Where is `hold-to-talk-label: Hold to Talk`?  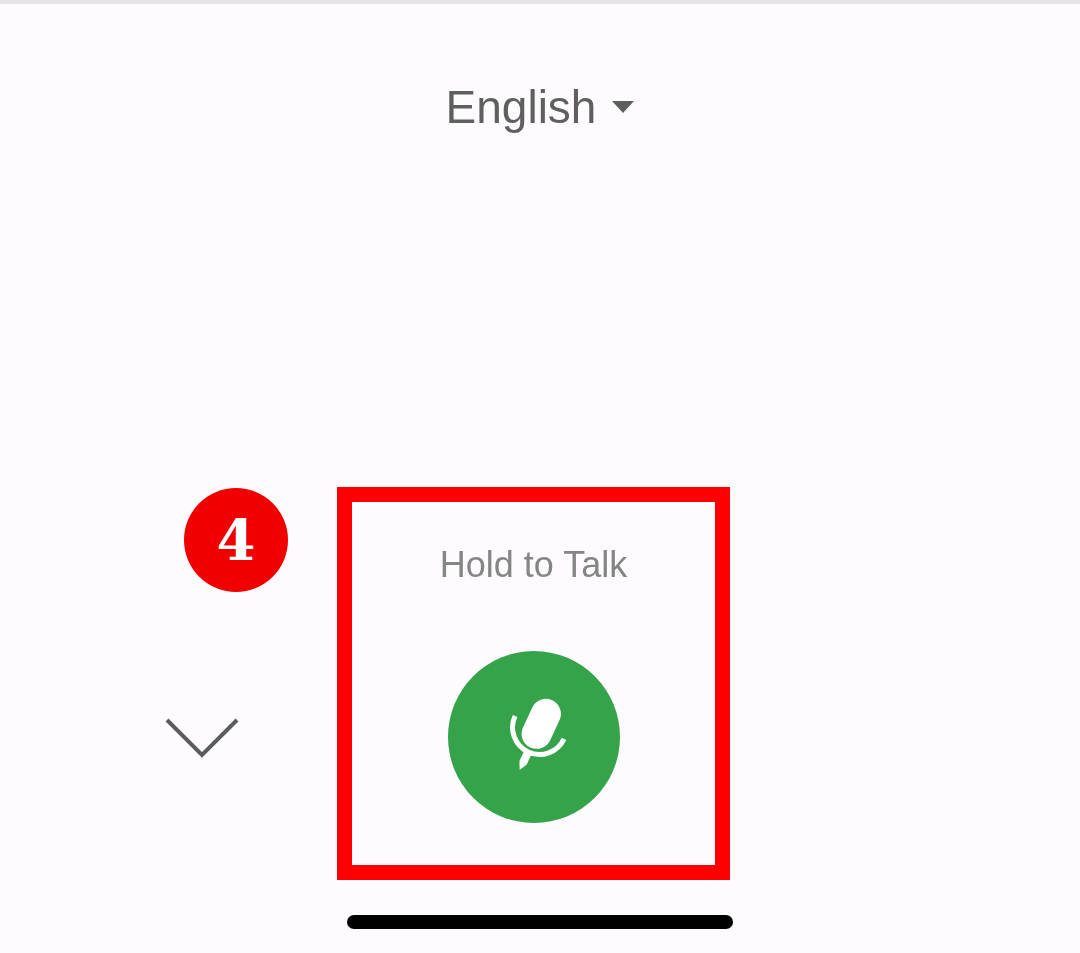 hold-to-talk-label: Hold to Talk is located at coordinates (533, 565).